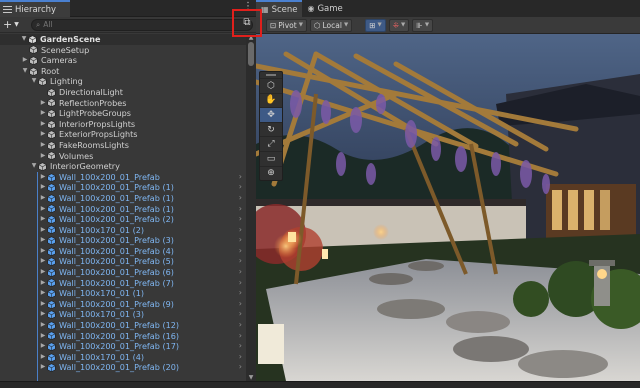  What do you see at coordinates (123, 367) in the screenshot?
I see `tree-row: ▶ Wall_100x200_01_Prefab (20) ›` at bounding box center [123, 367].